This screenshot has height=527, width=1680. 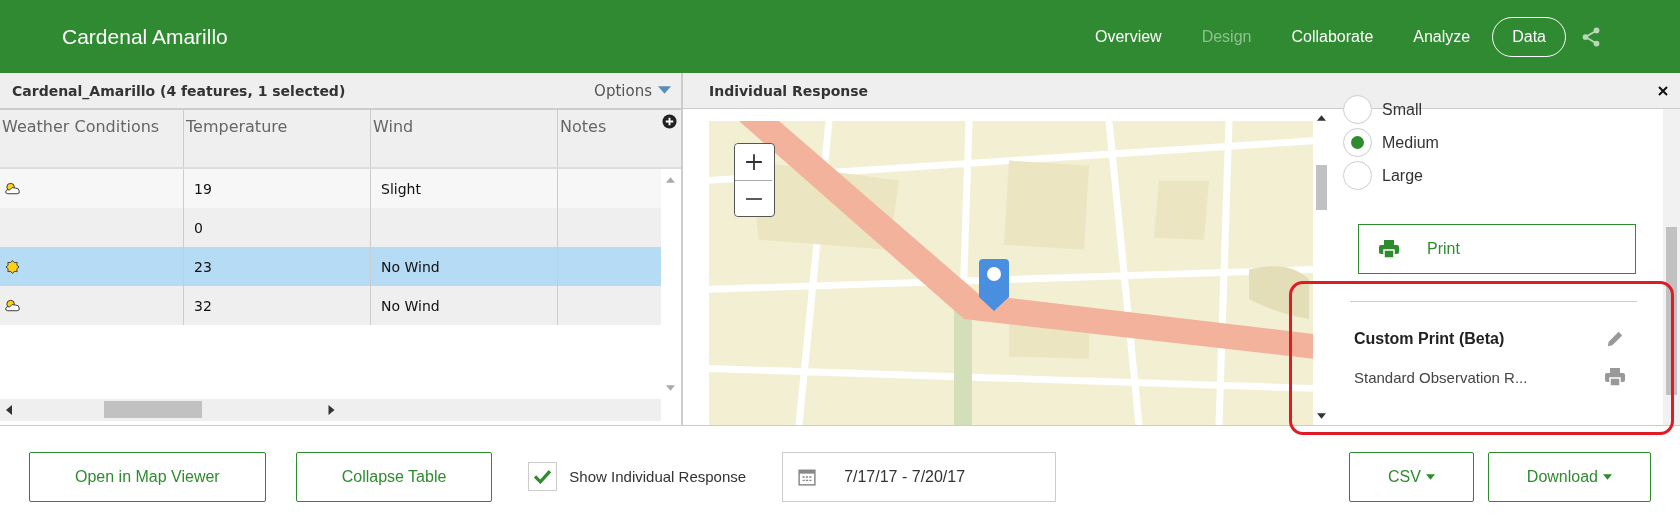 I want to click on app-title: Cardenal Amarillo, so click(x=145, y=36).